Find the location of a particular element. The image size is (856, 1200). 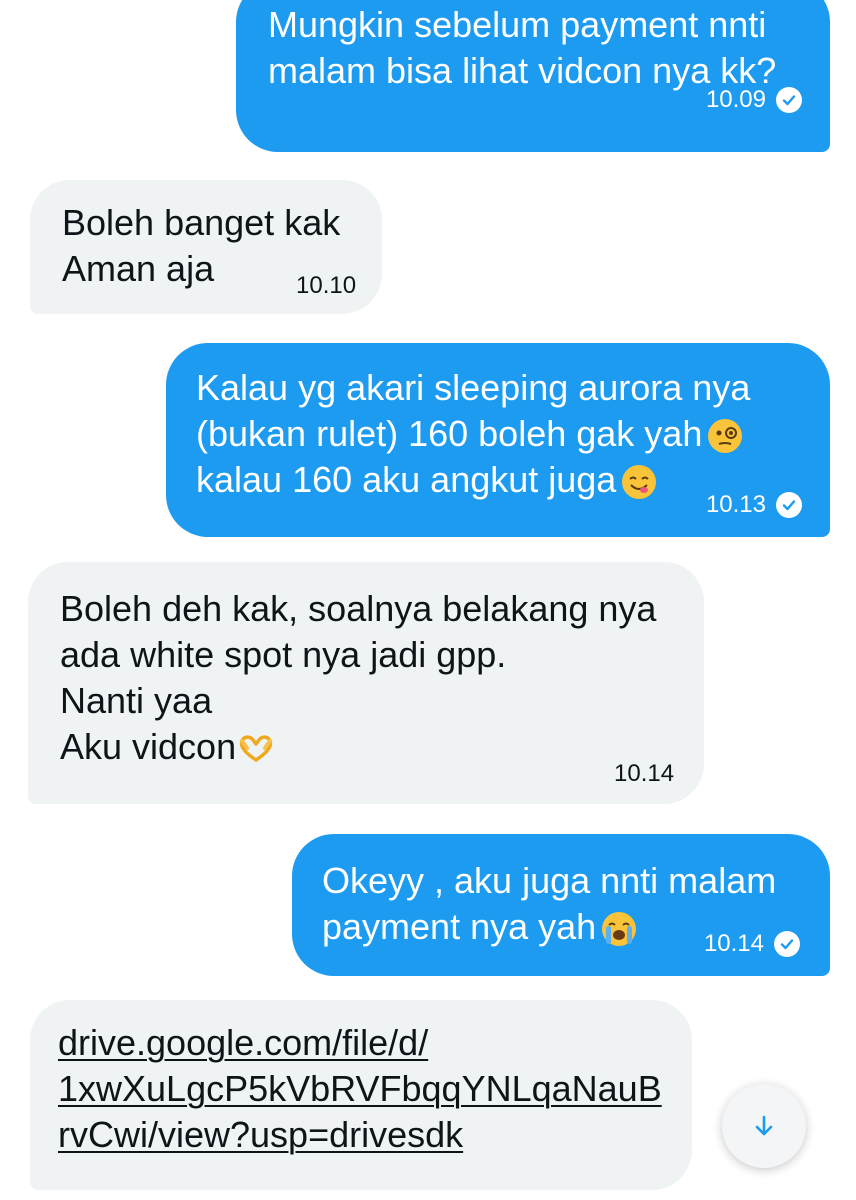

arrow-down-icon is located at coordinates (764, 1125).